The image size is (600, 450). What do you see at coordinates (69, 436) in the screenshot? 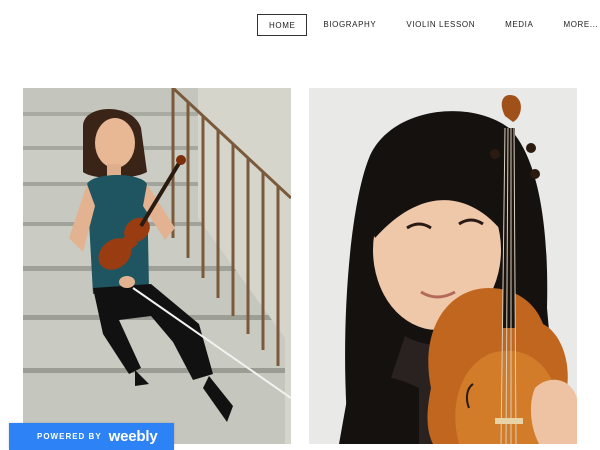
I see `powered-by-label: POWERED BY` at bounding box center [69, 436].